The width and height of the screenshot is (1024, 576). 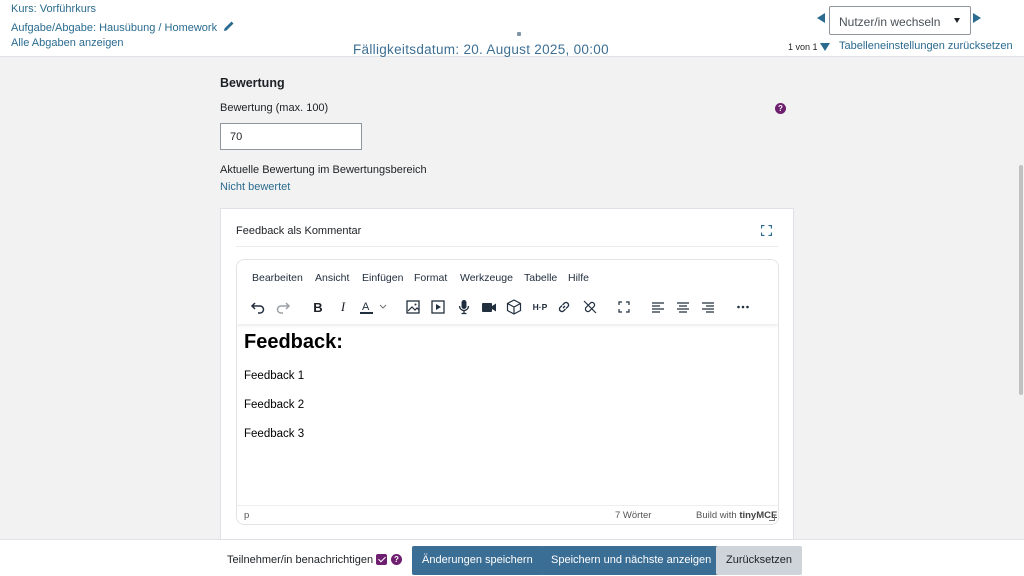 What do you see at coordinates (759, 560) in the screenshot?
I see `reset-button: Zurücksetzen` at bounding box center [759, 560].